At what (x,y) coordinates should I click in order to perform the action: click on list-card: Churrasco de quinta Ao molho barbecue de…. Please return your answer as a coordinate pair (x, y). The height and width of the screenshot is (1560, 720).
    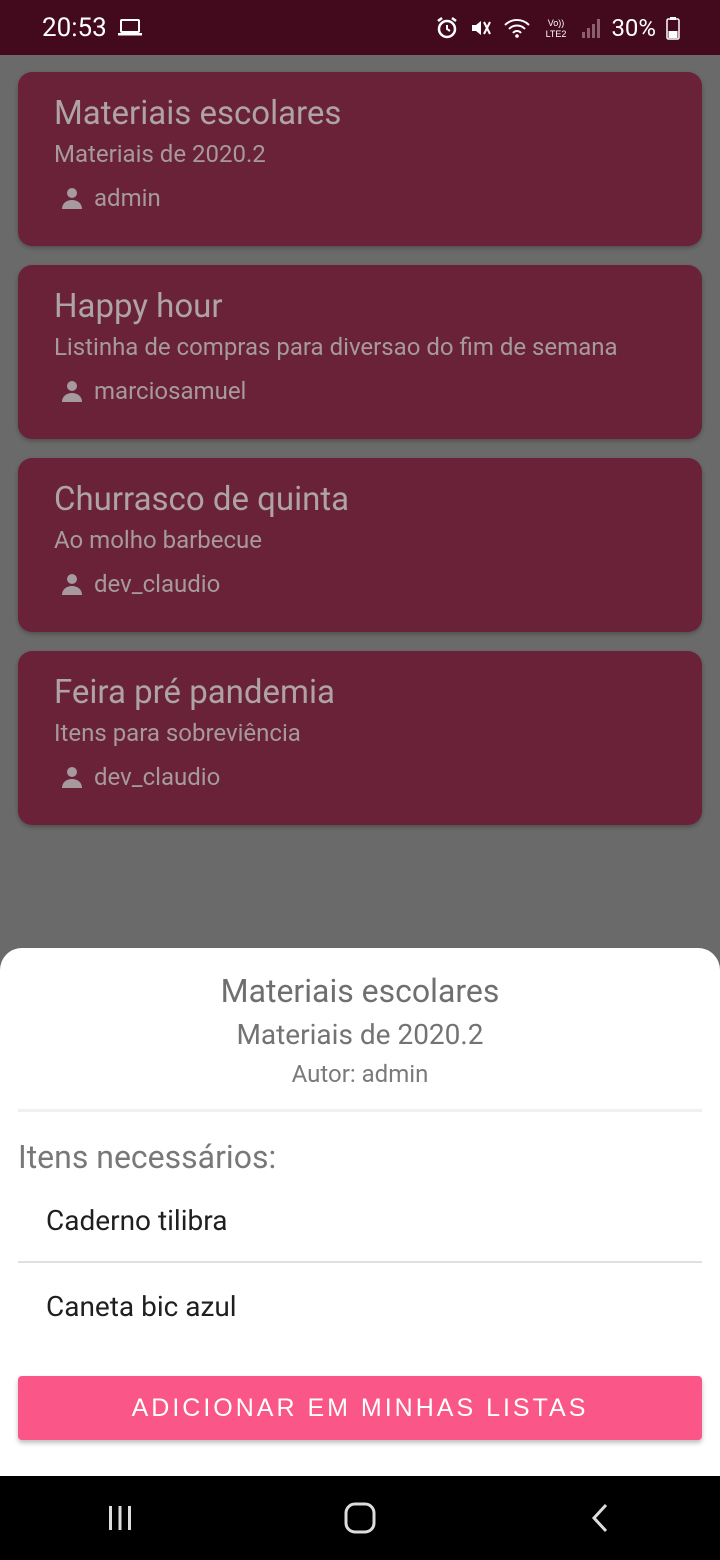
    Looking at the image, I should click on (360, 545).